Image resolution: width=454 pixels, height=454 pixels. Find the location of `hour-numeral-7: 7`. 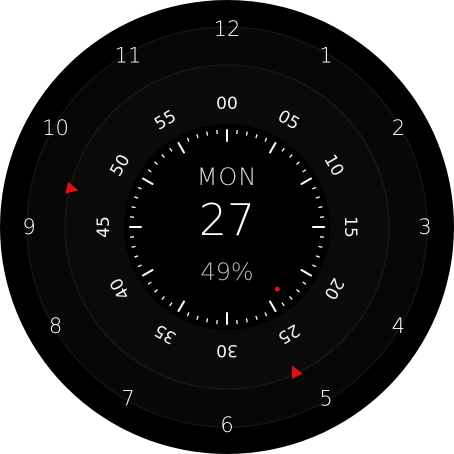

hour-numeral-7: 7 is located at coordinates (127, 398).